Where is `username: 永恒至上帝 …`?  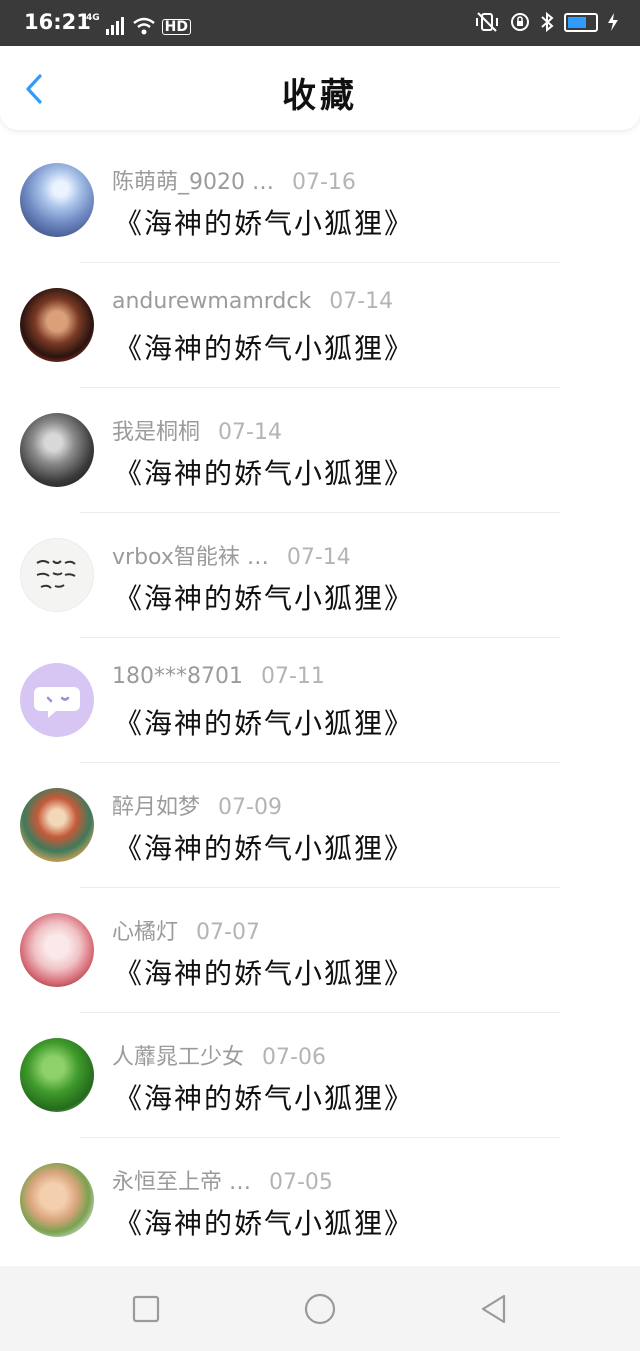 username: 永恒至上帝 … is located at coordinates (181, 1180).